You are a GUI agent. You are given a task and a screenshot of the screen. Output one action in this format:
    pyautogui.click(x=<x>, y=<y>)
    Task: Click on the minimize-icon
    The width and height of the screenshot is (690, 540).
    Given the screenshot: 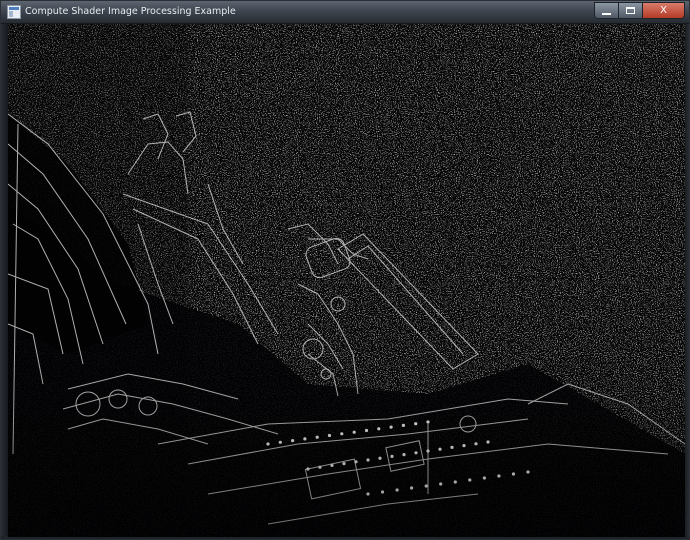 What is the action you would take?
    pyautogui.click(x=606, y=13)
    